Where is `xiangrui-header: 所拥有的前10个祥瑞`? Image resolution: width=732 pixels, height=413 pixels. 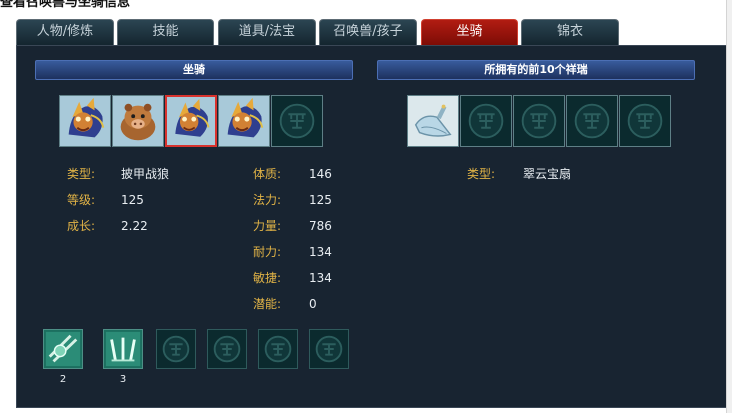
xiangrui-header: 所拥有的前10个祥瑞 is located at coordinates (536, 70).